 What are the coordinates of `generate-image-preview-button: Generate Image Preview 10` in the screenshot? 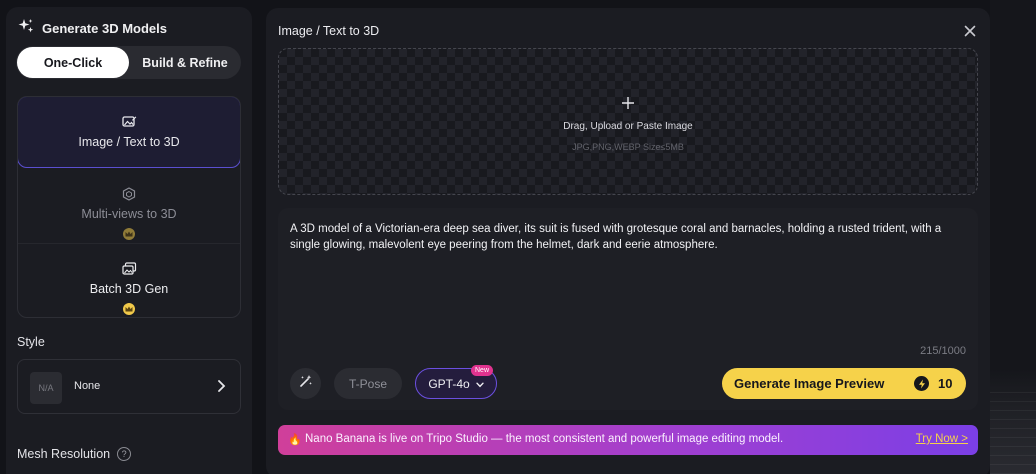 It's located at (844, 383).